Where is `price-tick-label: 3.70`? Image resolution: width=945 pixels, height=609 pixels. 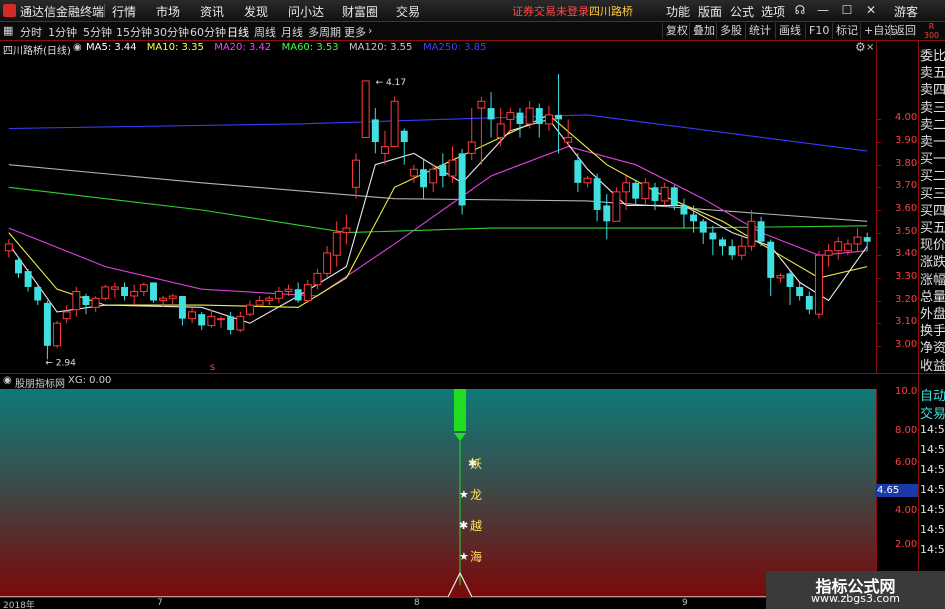 price-tick-label: 3.70 is located at coordinates (906, 186).